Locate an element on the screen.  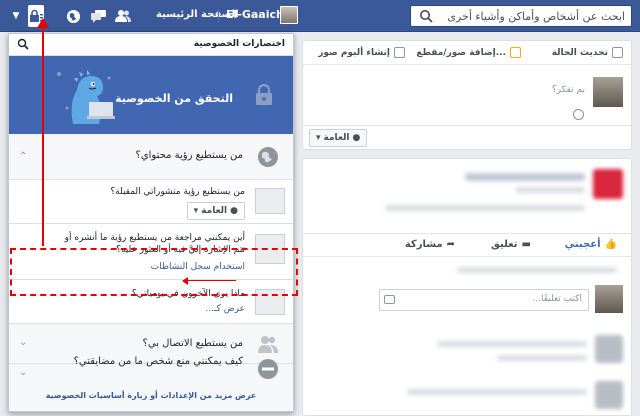
section-stop-harassment-title: كيف يمكنني منع شخص ما من مضايقتي؟ is located at coordinates (158, 361).